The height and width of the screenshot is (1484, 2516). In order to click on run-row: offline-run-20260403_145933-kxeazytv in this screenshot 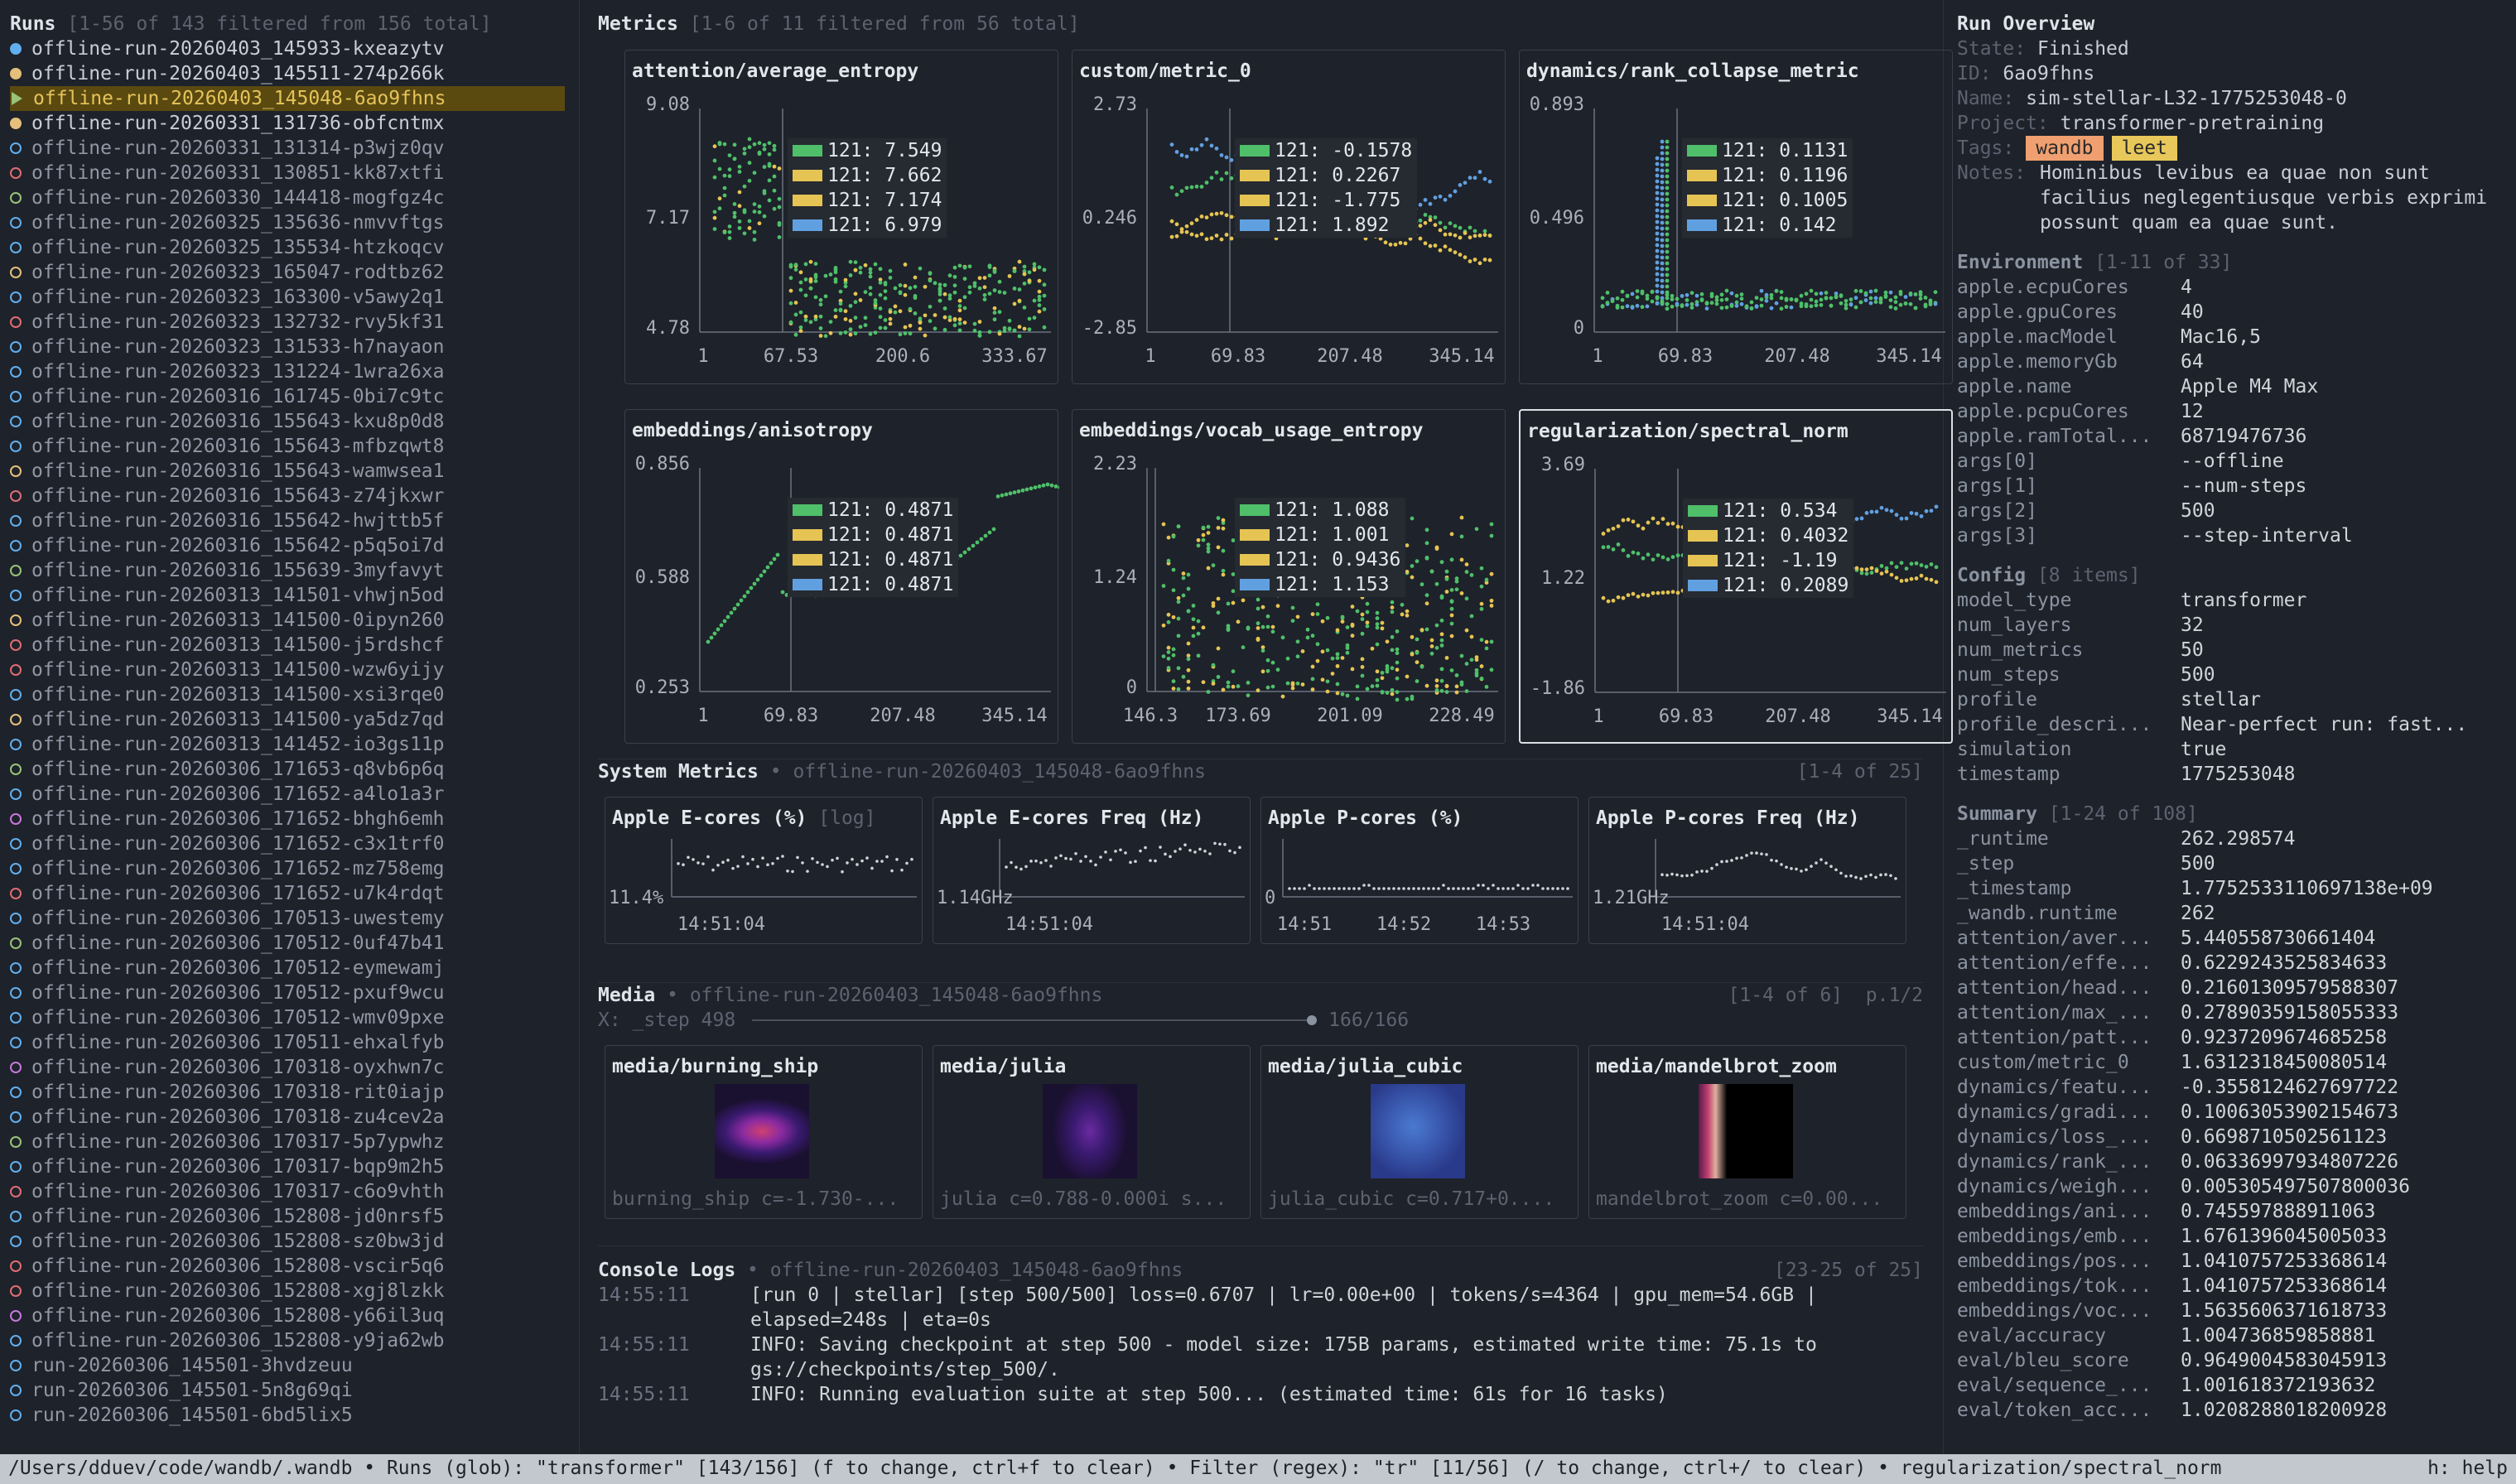, I will do `click(289, 48)`.